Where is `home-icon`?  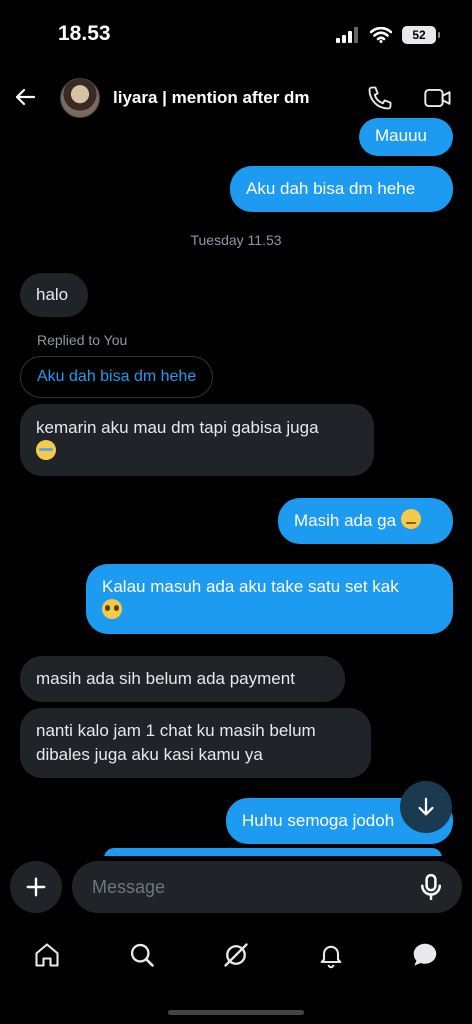 home-icon is located at coordinates (47, 955).